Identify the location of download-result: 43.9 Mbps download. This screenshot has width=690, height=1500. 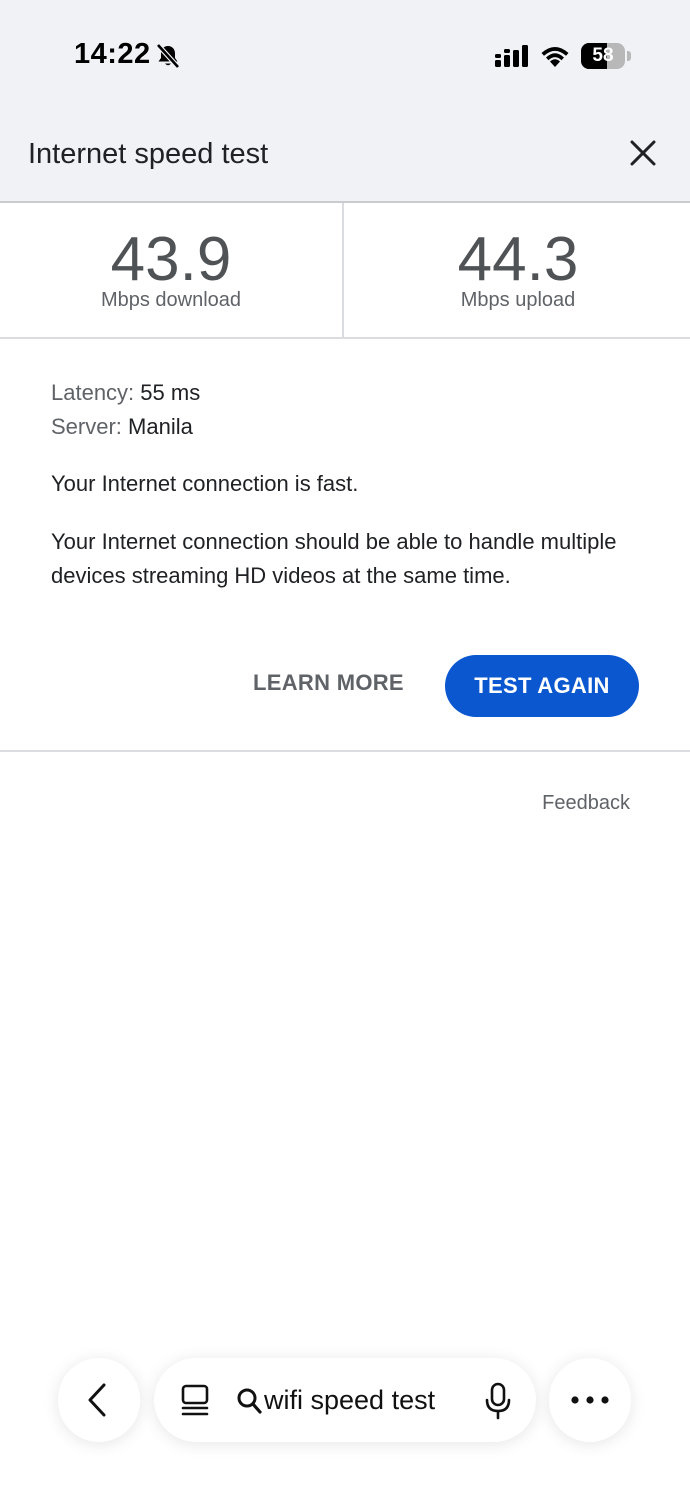
(172, 270).